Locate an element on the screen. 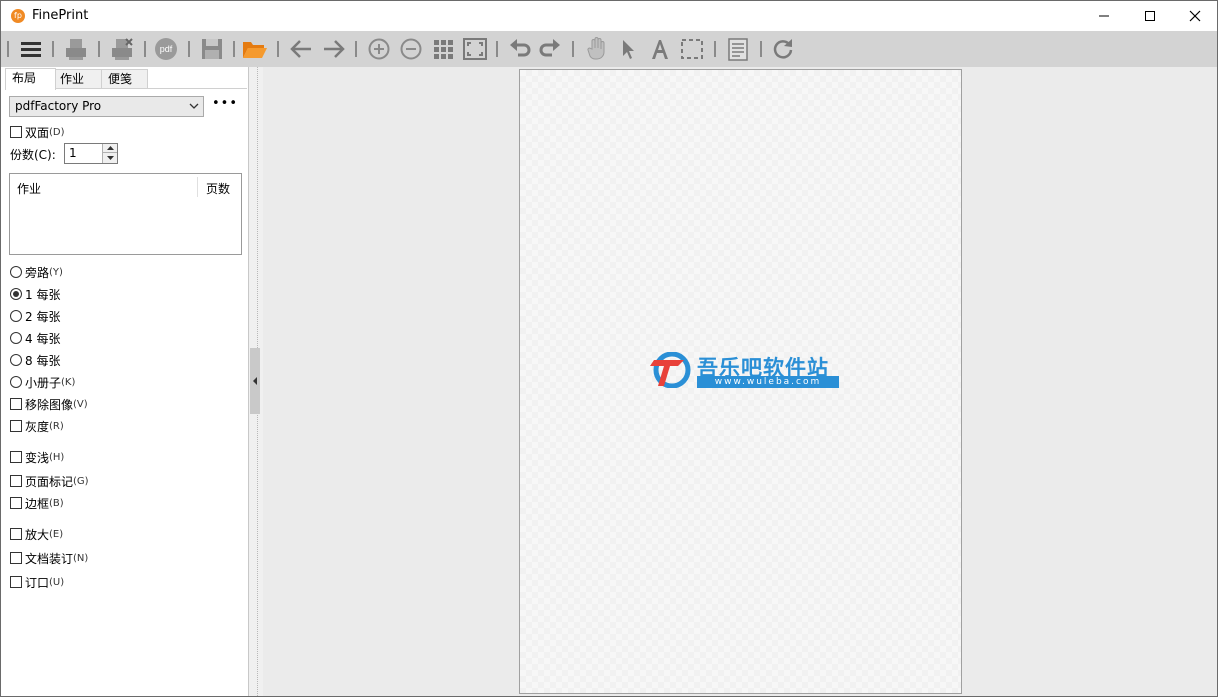  refresh-button is located at coordinates (783, 49).